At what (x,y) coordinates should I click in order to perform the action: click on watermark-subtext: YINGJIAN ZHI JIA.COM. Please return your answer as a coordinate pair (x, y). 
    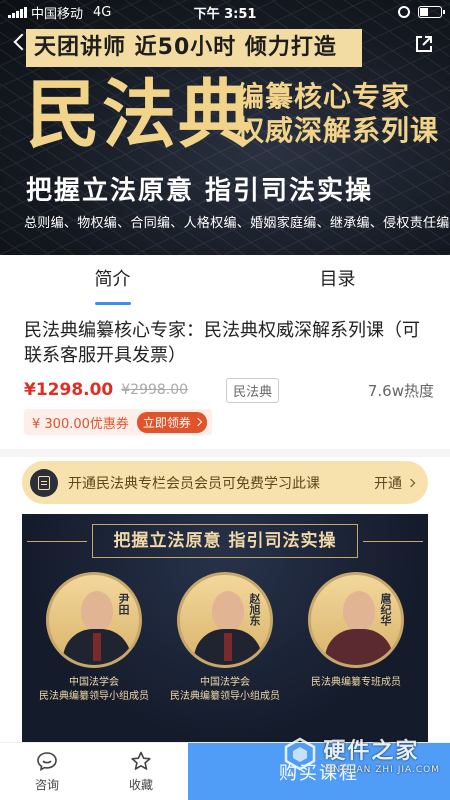
    Looking at the image, I should click on (381, 770).